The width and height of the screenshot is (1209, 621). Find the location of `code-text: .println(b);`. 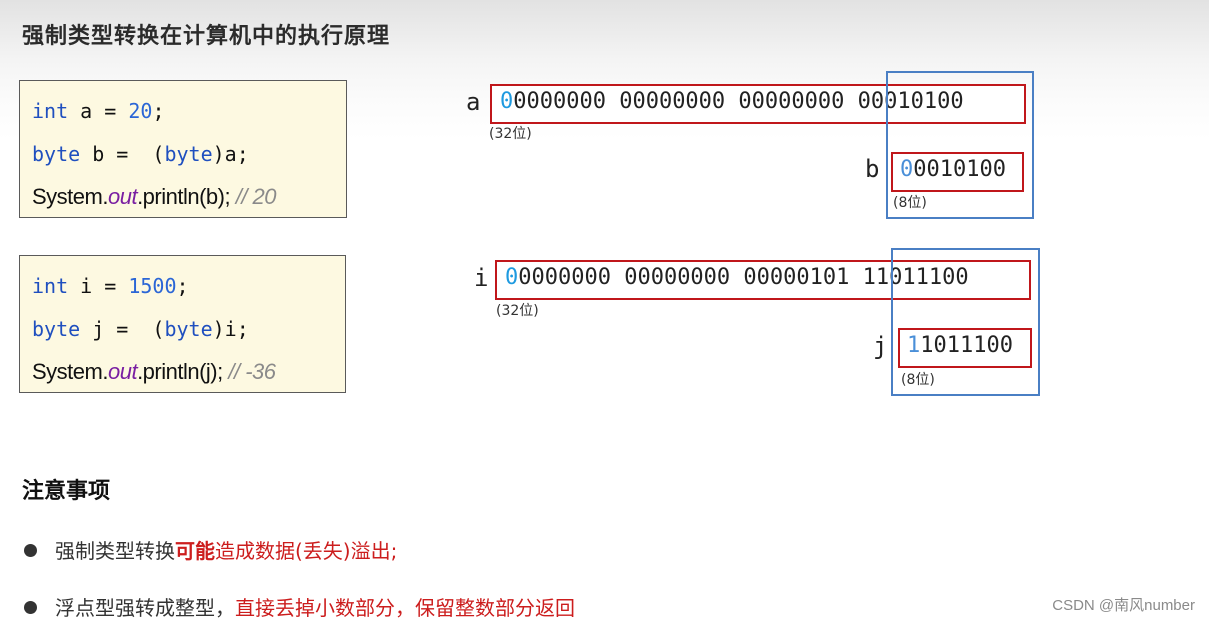

code-text: .println(b); is located at coordinates (186, 196).